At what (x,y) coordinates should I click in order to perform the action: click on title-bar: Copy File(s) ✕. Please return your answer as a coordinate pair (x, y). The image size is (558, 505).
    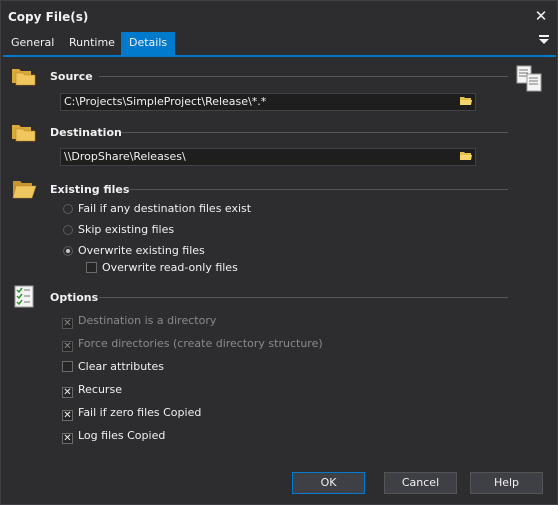
    Looking at the image, I should click on (279, 16).